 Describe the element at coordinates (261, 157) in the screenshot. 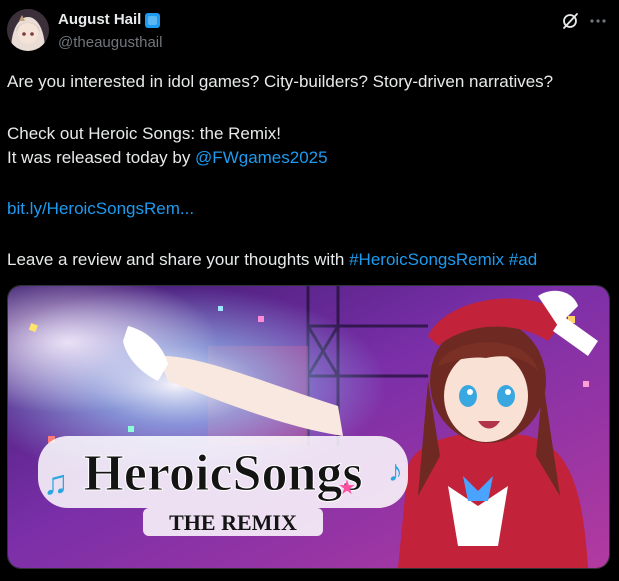

I see `mention-link: @FWgames2025` at that location.